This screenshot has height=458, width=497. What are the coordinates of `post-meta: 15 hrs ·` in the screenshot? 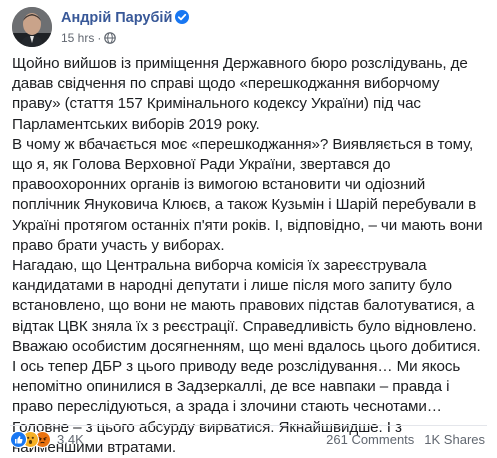 It's located at (89, 39).